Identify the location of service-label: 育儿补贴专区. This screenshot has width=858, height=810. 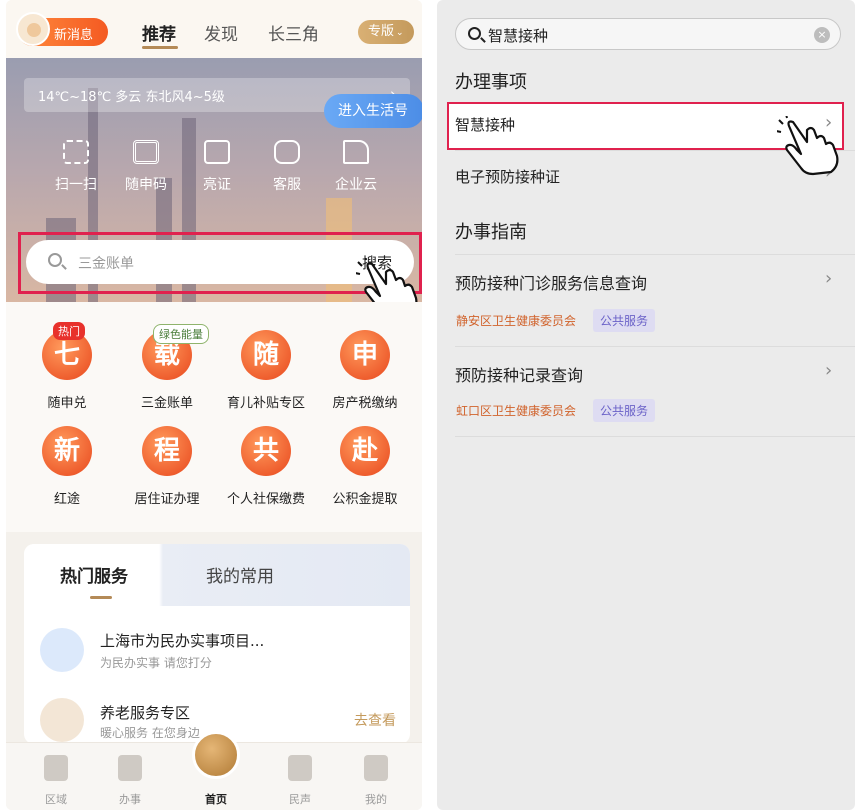
(265, 403).